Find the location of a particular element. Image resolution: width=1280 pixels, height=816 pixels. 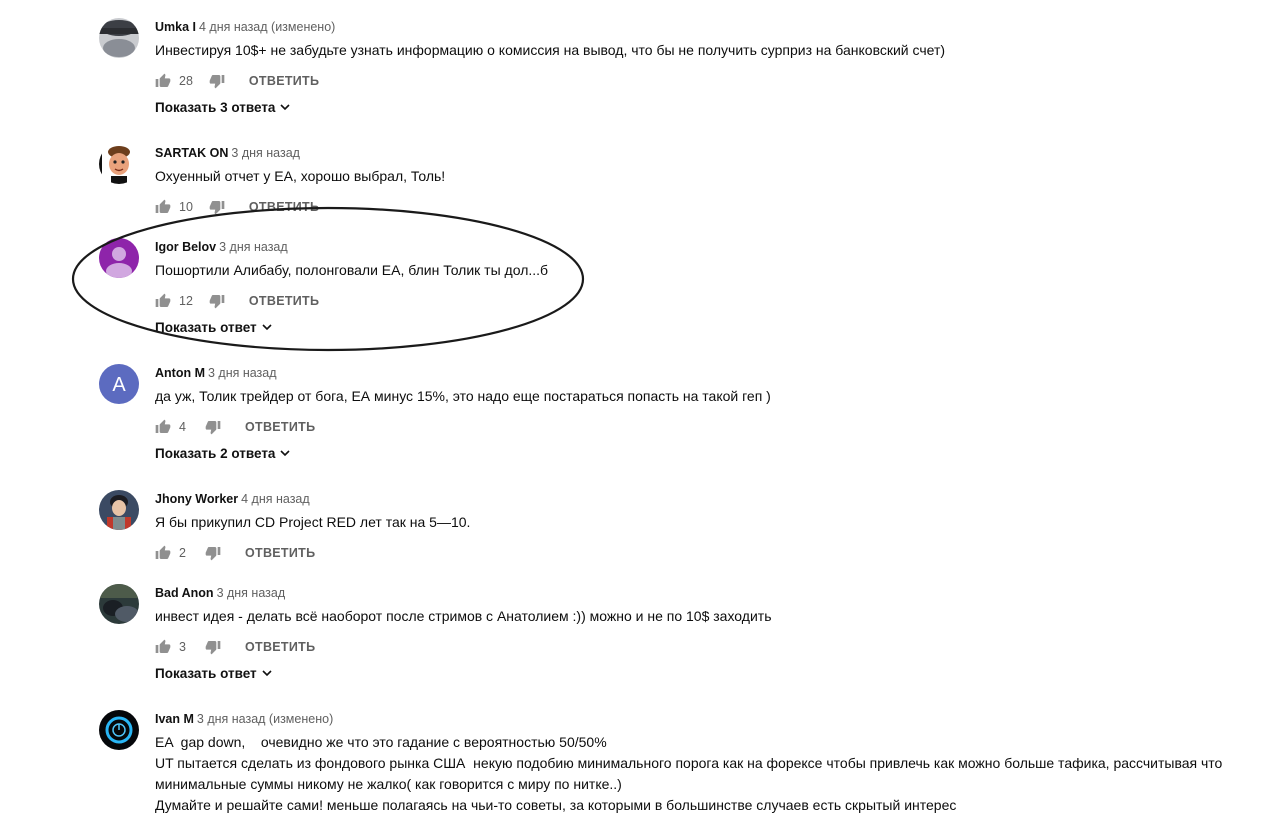

author-name: SARTAK ON is located at coordinates (191, 153).